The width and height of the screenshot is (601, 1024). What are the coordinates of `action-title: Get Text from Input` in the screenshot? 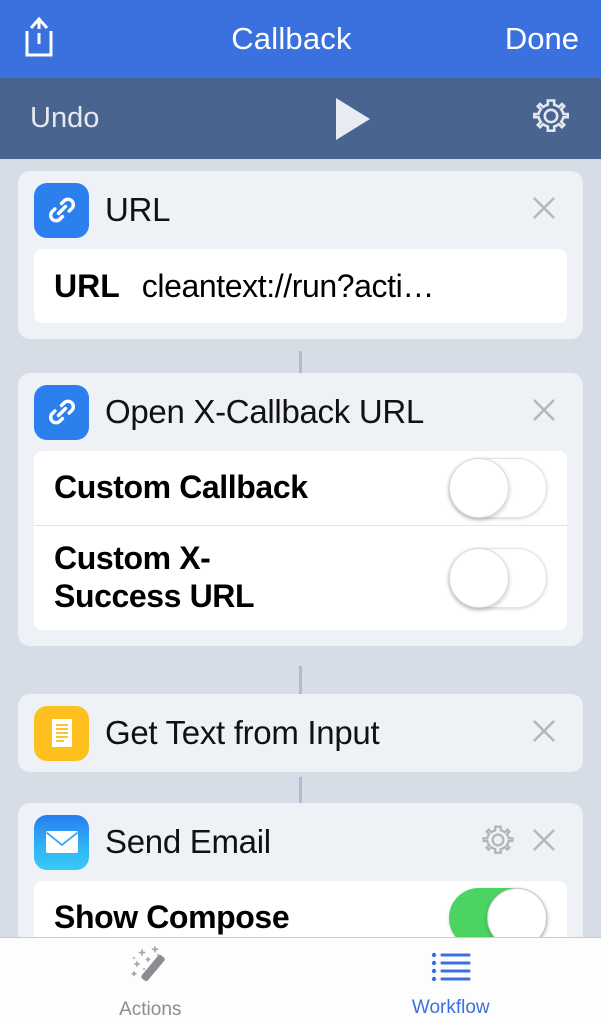 It's located at (242, 732).